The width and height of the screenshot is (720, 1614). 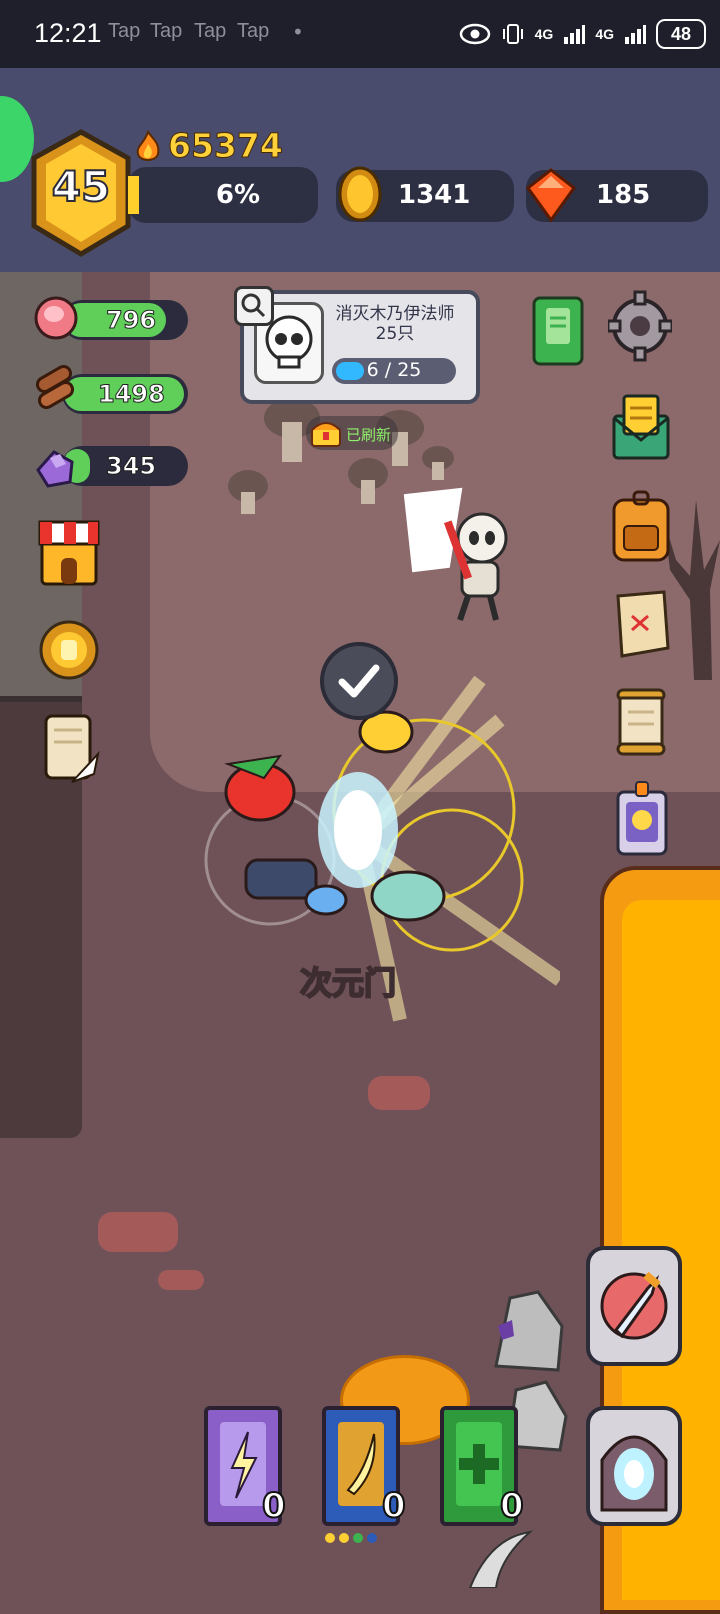 I want to click on meat-icon, so click(x=56, y=318).